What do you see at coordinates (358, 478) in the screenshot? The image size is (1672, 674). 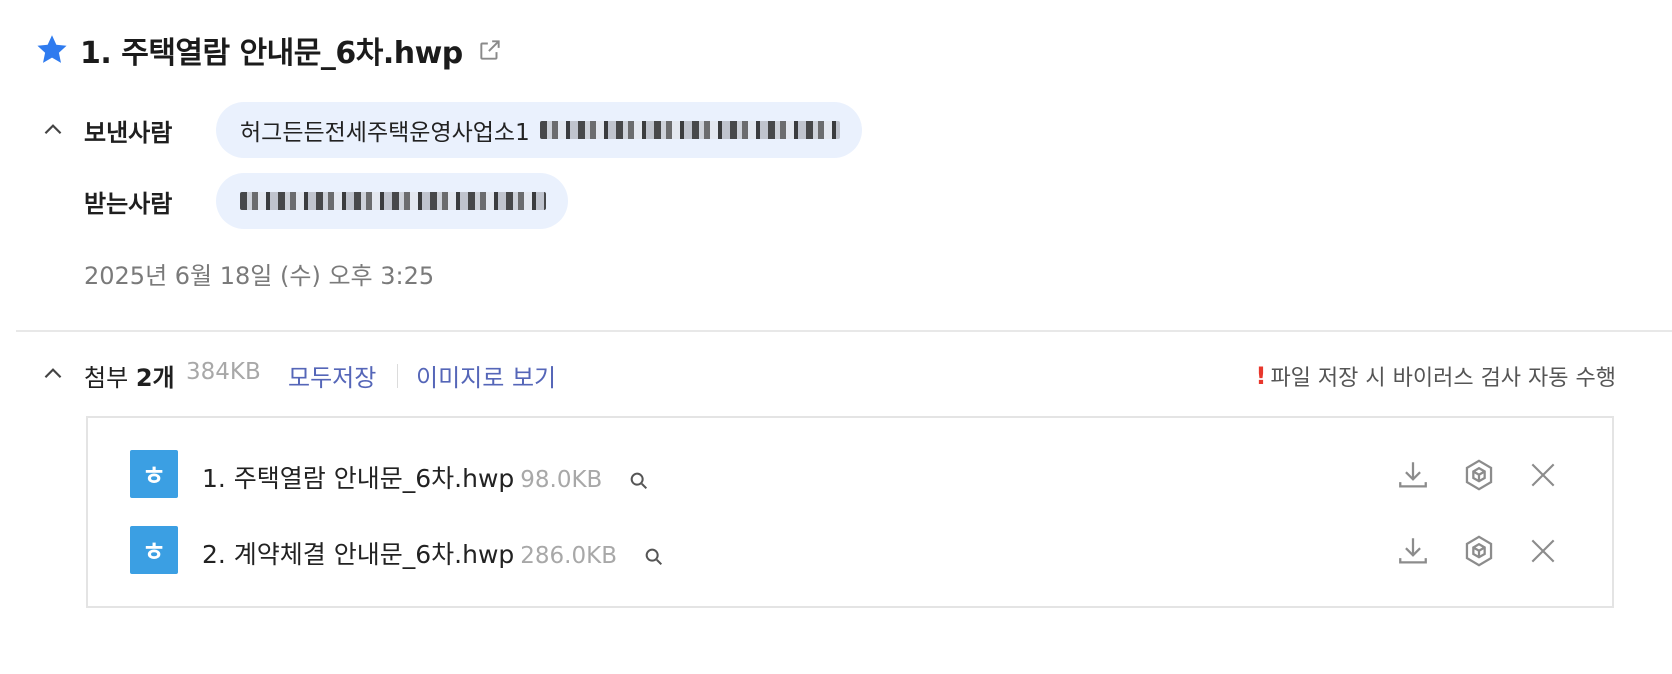 I see `attachment-filename: 1. 주택열람 안내문_6차.hwp` at bounding box center [358, 478].